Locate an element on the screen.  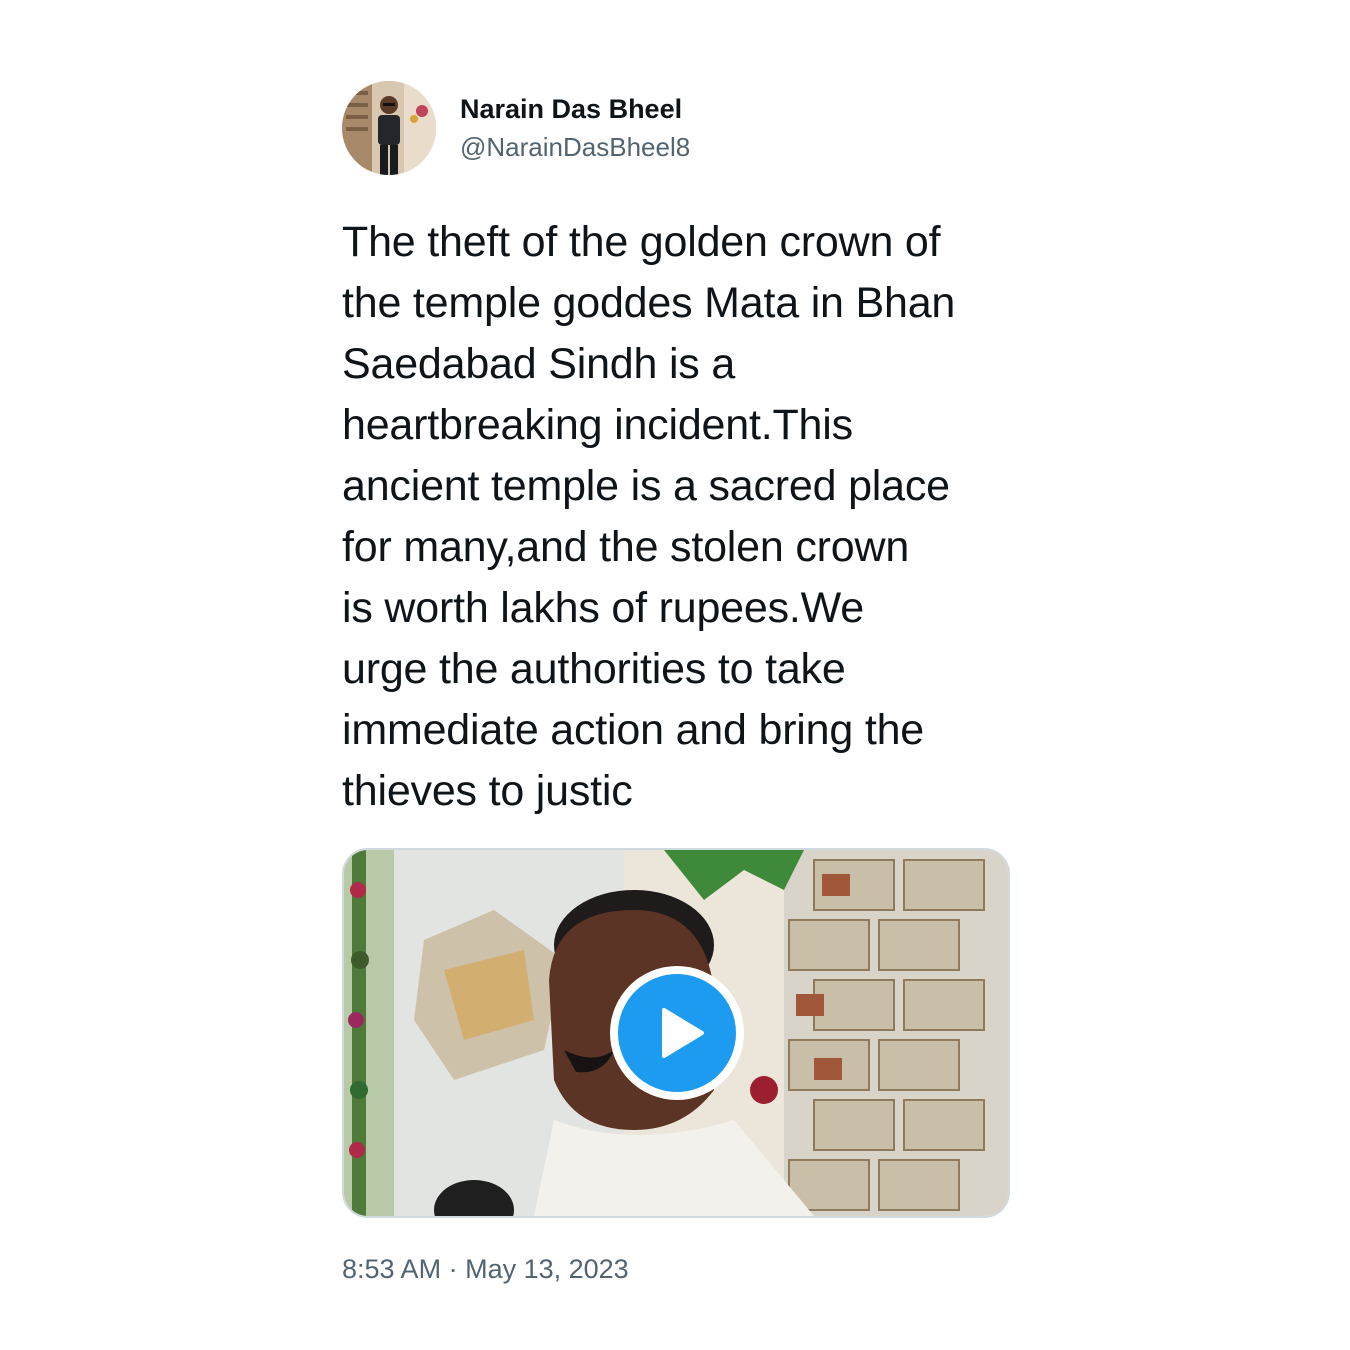
user-handle: @NarainDasBheel8 is located at coordinates (575, 147).